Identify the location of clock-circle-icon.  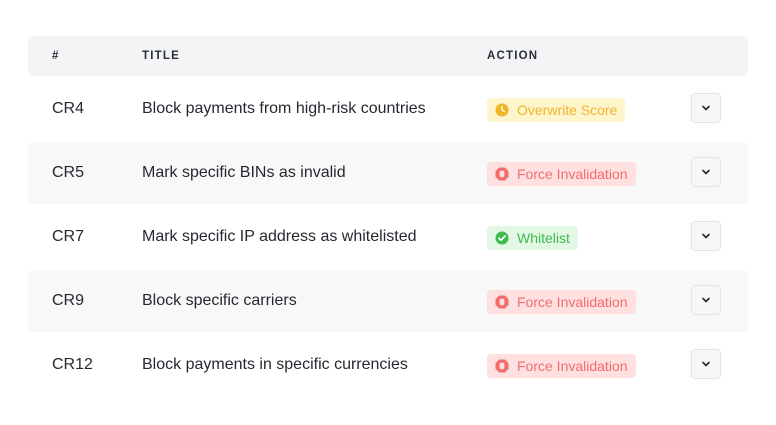
(502, 110).